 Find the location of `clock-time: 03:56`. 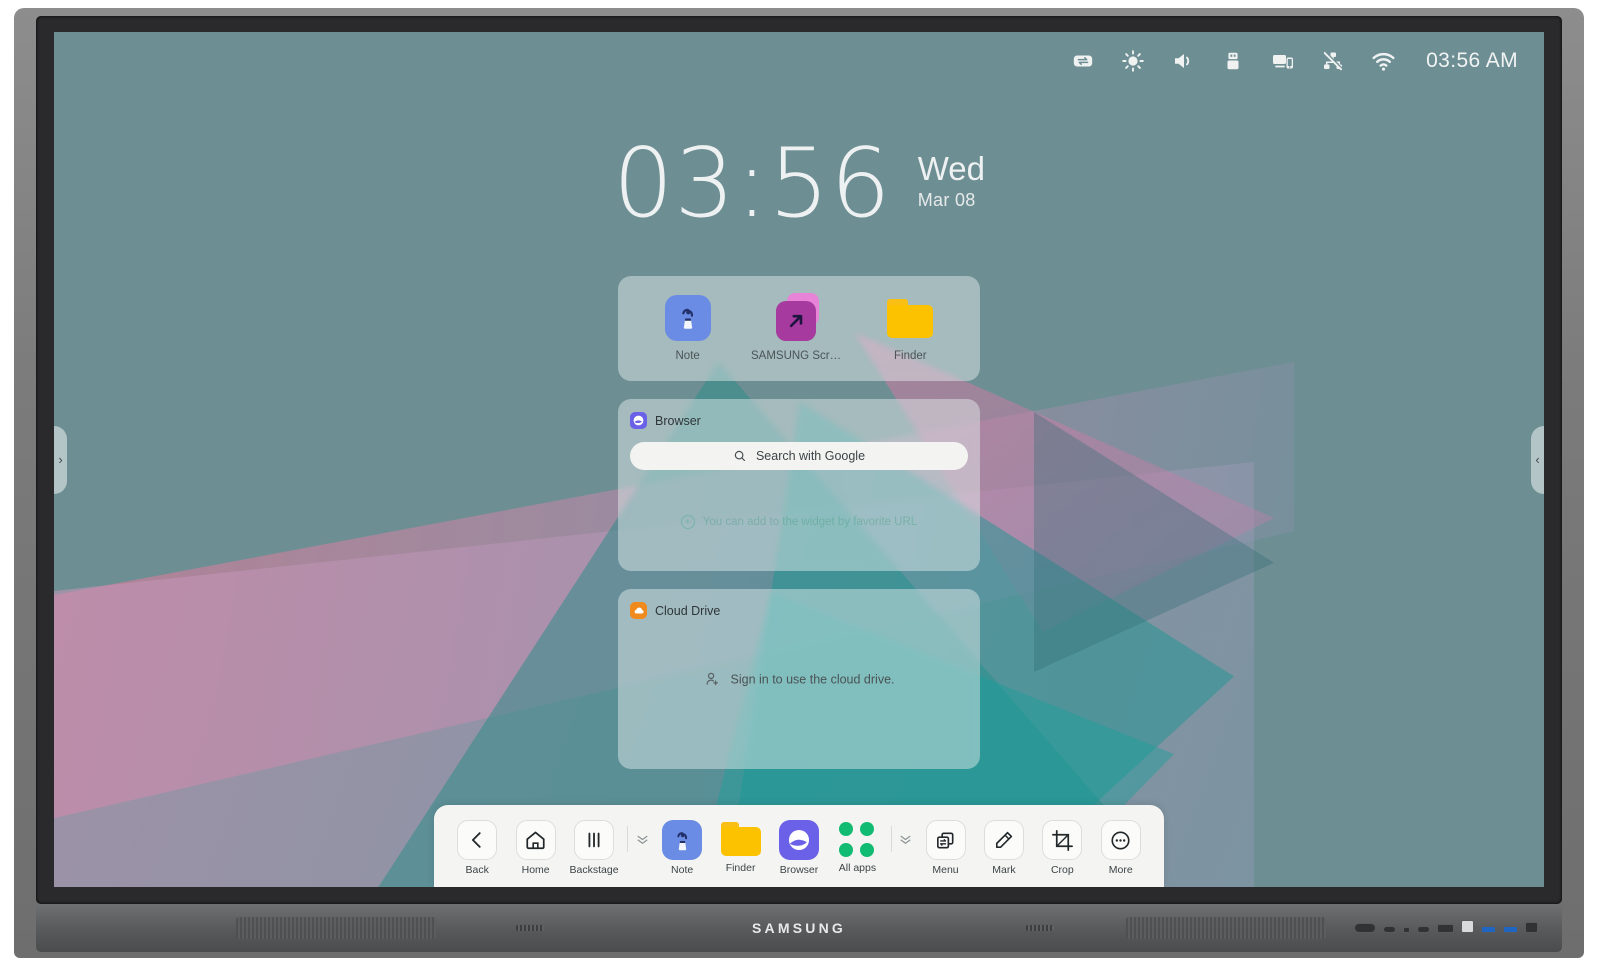

clock-time: 03:56 is located at coordinates (752, 184).